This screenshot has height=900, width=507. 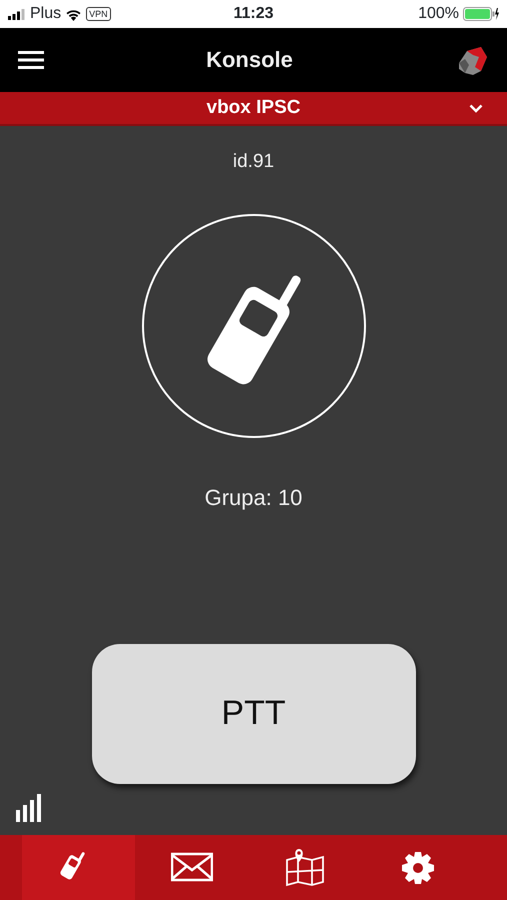 I want to click on screen-title: Konsole, so click(x=249, y=60).